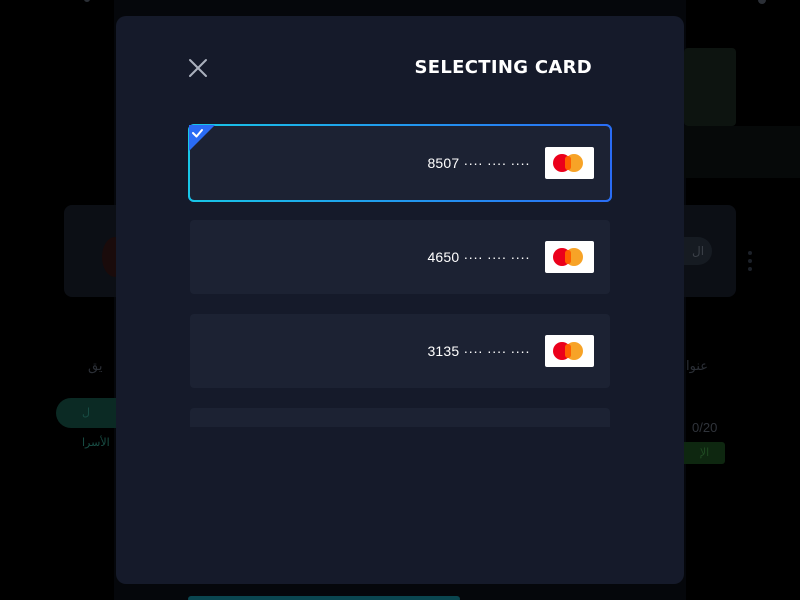 The height and width of the screenshot is (600, 800). I want to click on card-number: 3135 ···· ···· ····, so click(478, 351).